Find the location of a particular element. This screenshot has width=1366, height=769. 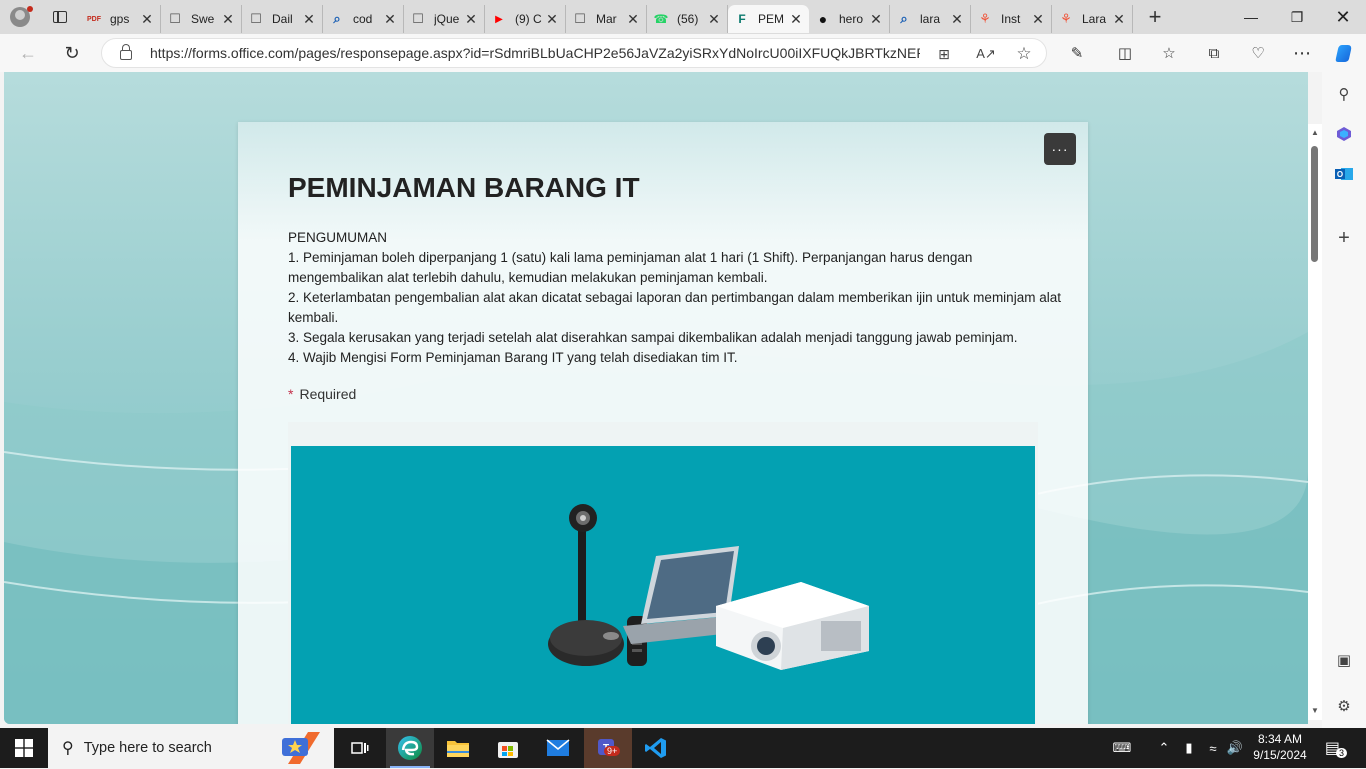

app-available-icon: ⊞ is located at coordinates (944, 54).